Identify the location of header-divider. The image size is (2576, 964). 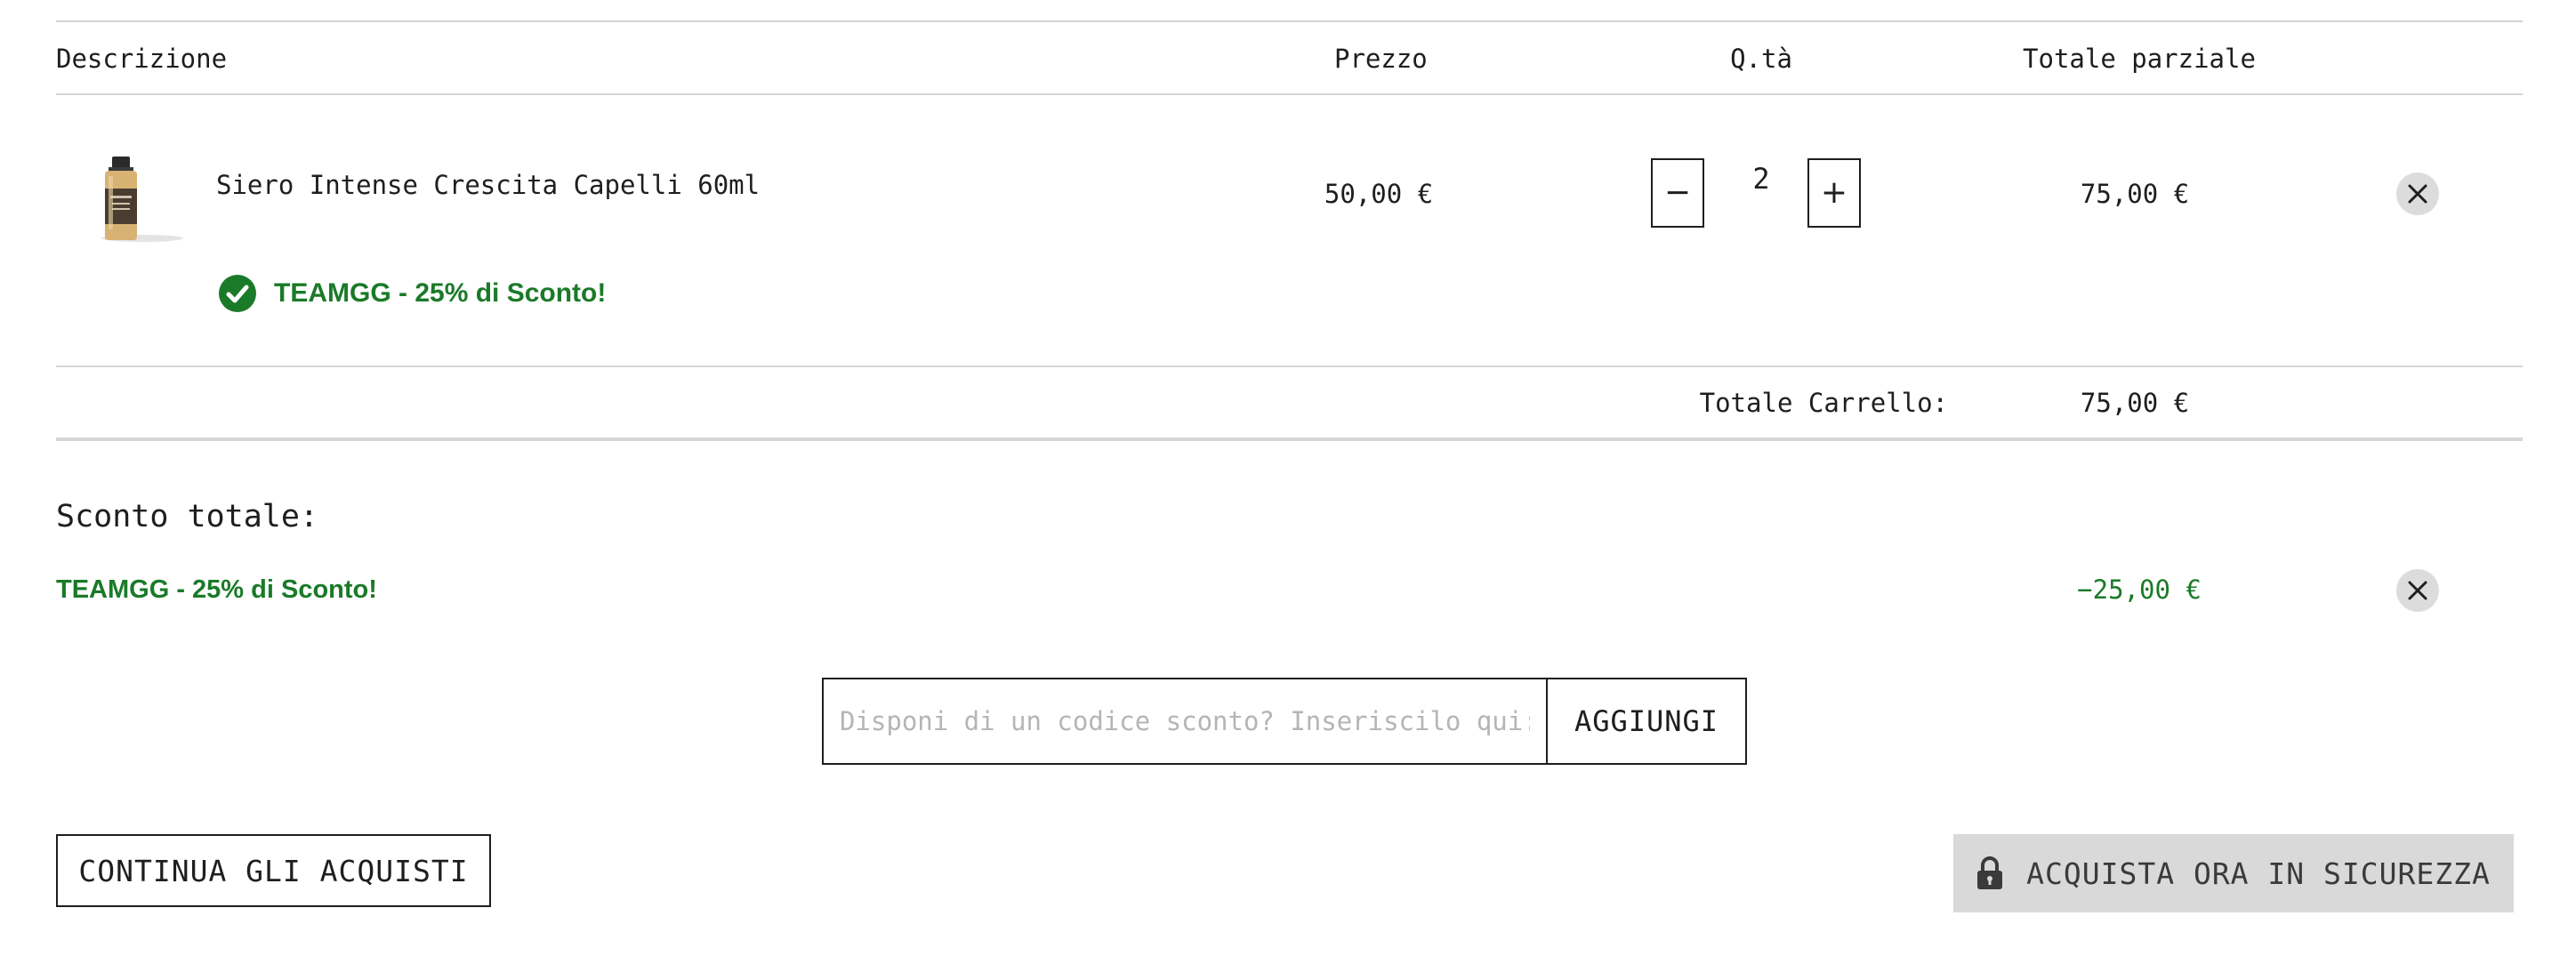
(1289, 94).